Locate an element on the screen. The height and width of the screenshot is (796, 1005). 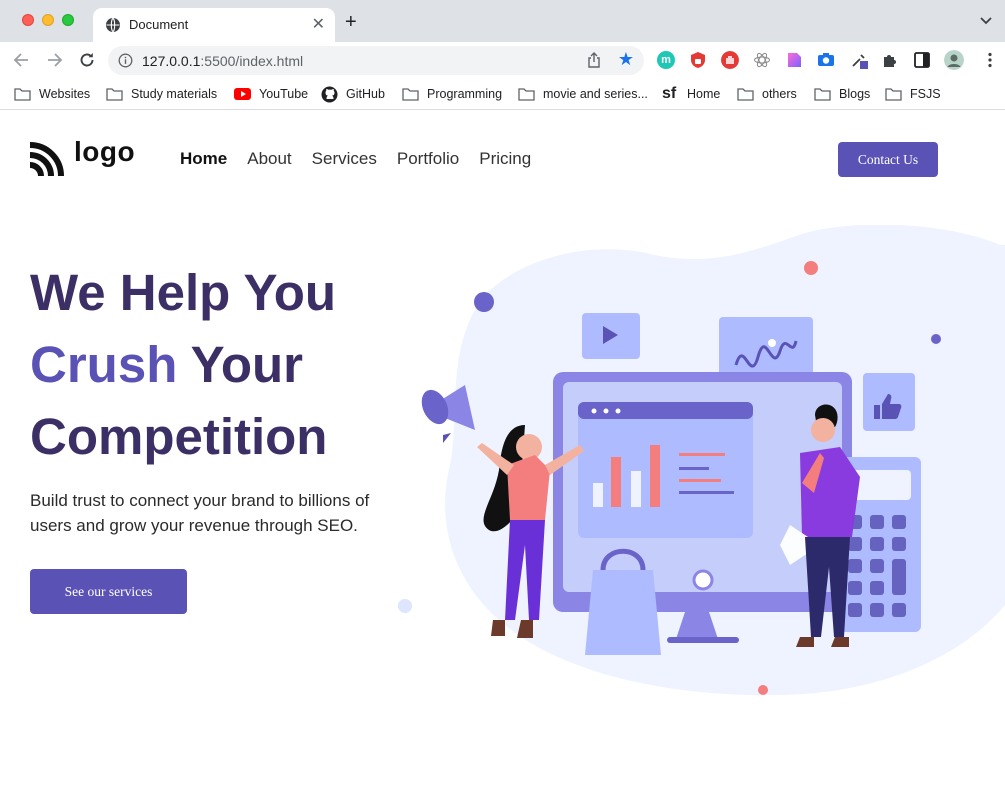
react-devtools-icon is located at coordinates (762, 60).